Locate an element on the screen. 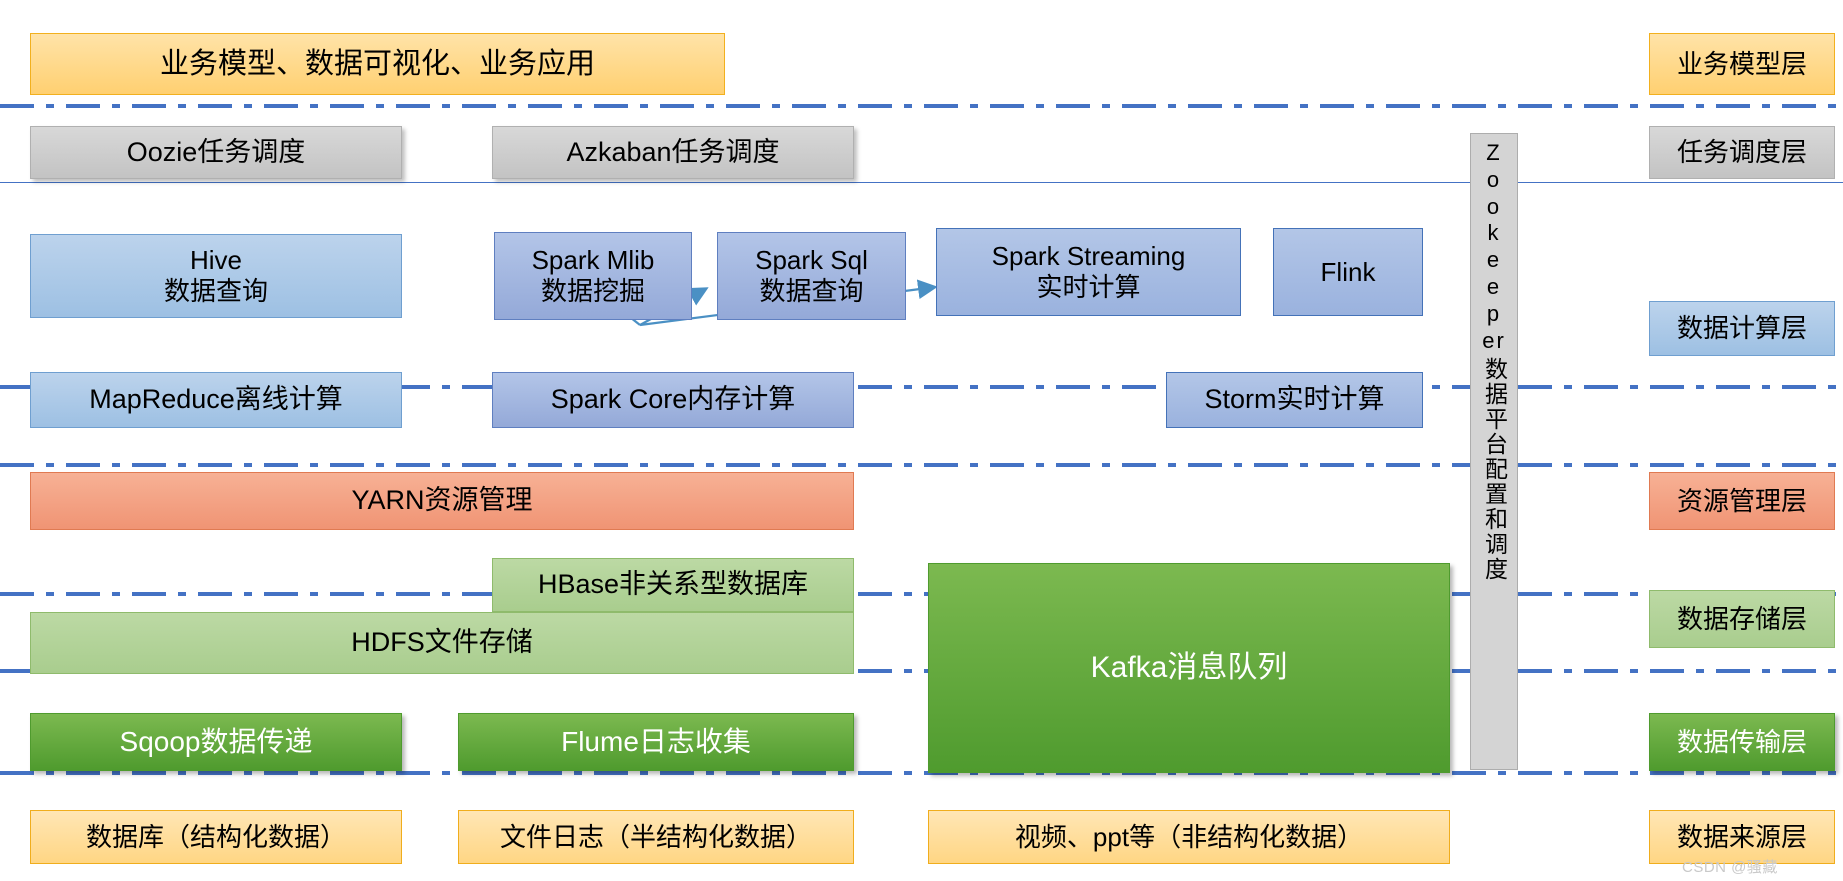 Image resolution: width=1843 pixels, height=881 pixels. spark-mlib-box: Spark Mlib 数据挖掘 is located at coordinates (593, 276).